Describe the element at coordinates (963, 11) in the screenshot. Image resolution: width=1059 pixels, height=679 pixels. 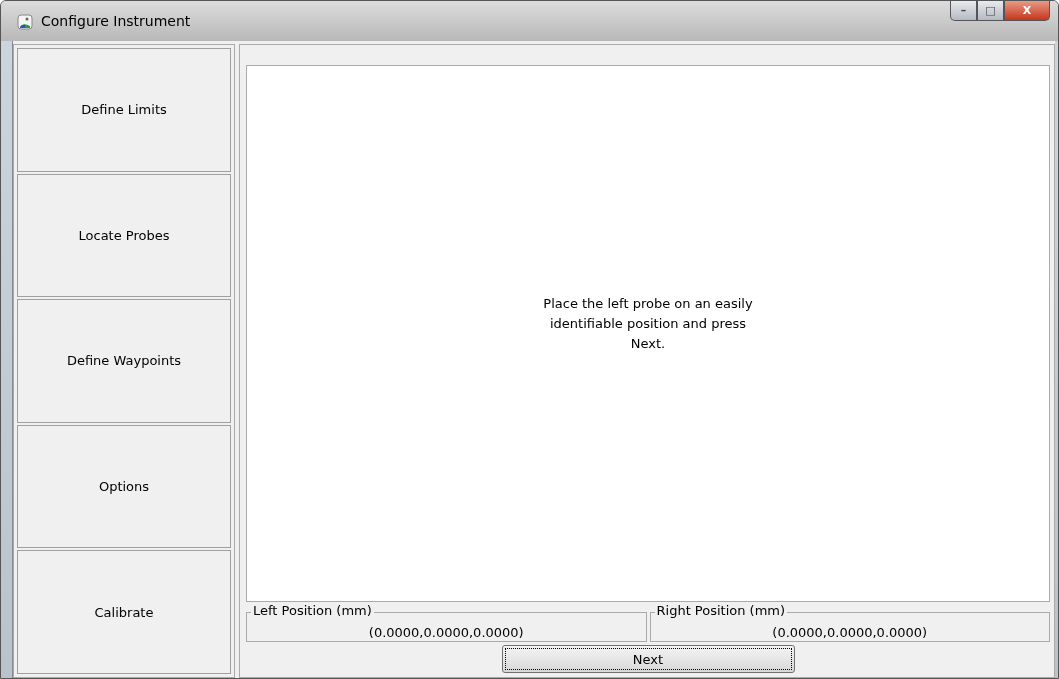
I see `minimize-button: –` at that location.